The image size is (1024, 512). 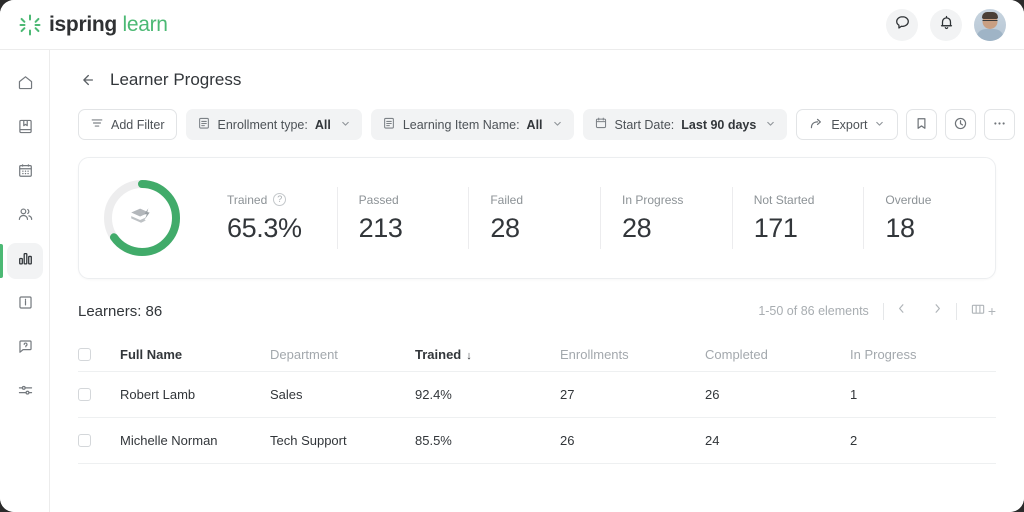 I want to click on cell-full-name: Michelle Norman, so click(x=169, y=440).